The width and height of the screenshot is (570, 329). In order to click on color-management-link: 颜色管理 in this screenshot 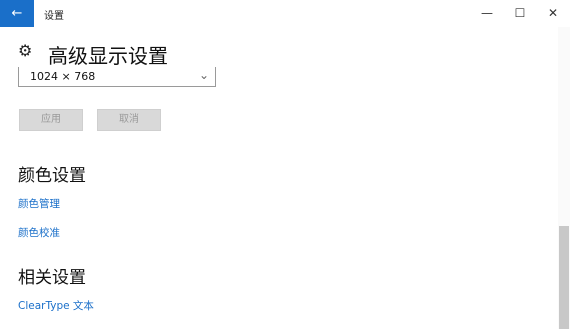, I will do `click(39, 203)`.